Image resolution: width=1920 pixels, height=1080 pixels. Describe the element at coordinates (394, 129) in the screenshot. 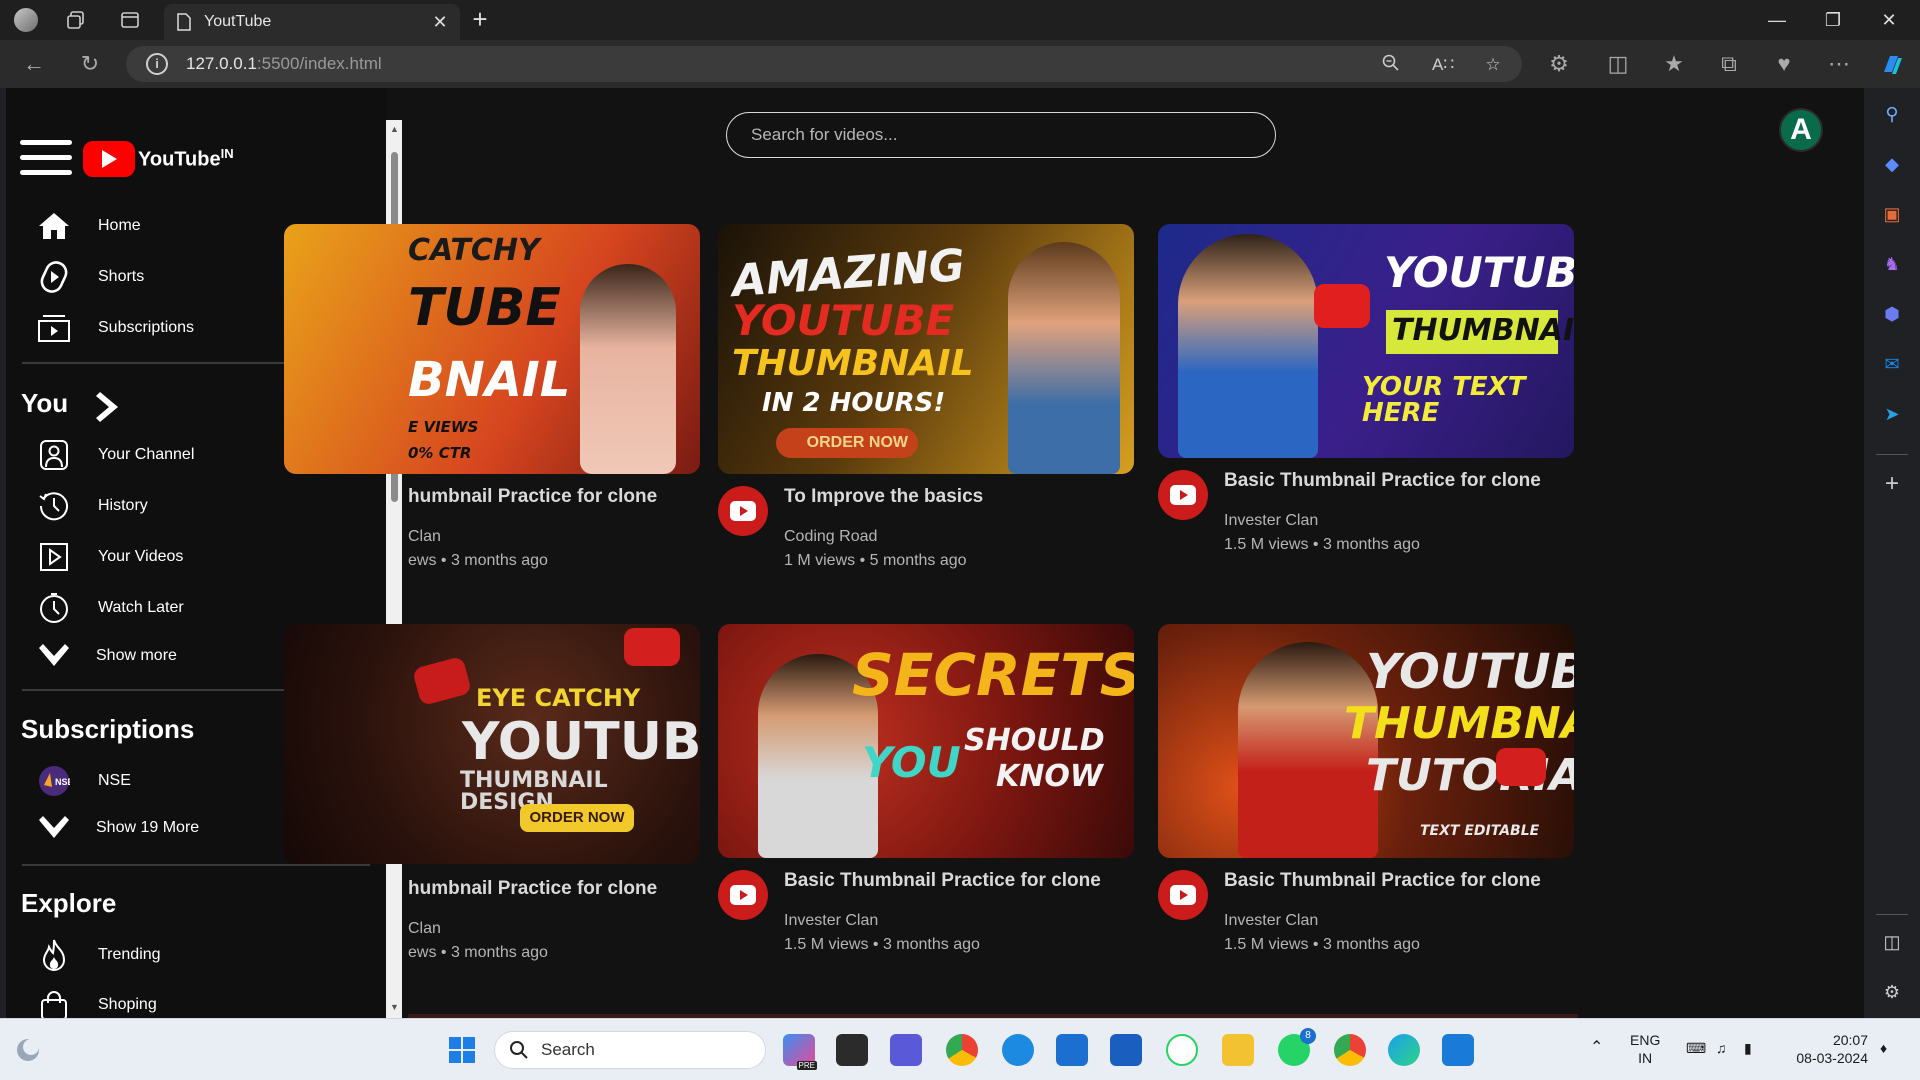

I see `scroll-up-icon: ▲` at that location.